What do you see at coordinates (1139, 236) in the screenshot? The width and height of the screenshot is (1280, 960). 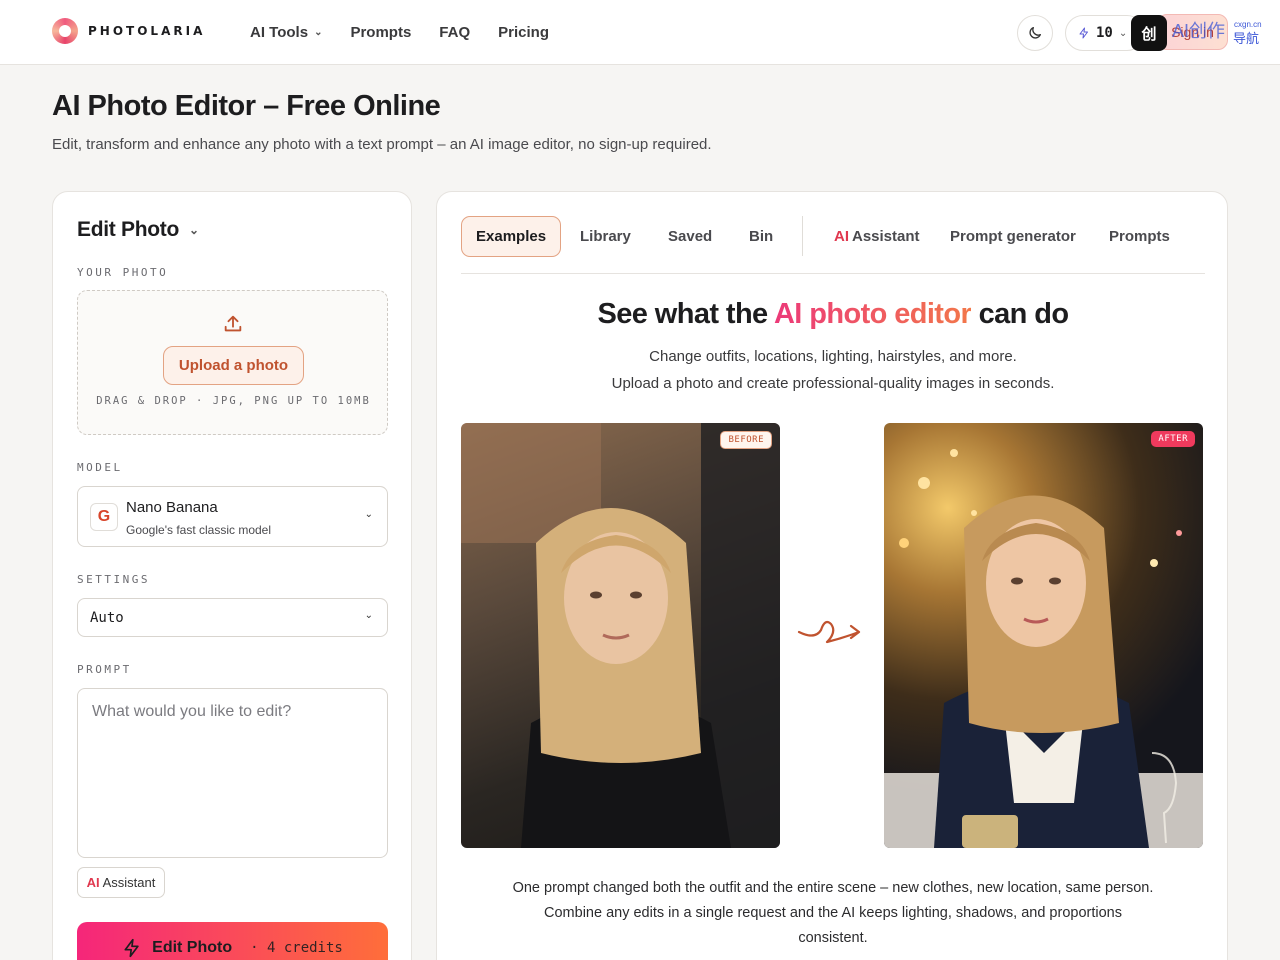 I see `tab-prompts: Prompts` at bounding box center [1139, 236].